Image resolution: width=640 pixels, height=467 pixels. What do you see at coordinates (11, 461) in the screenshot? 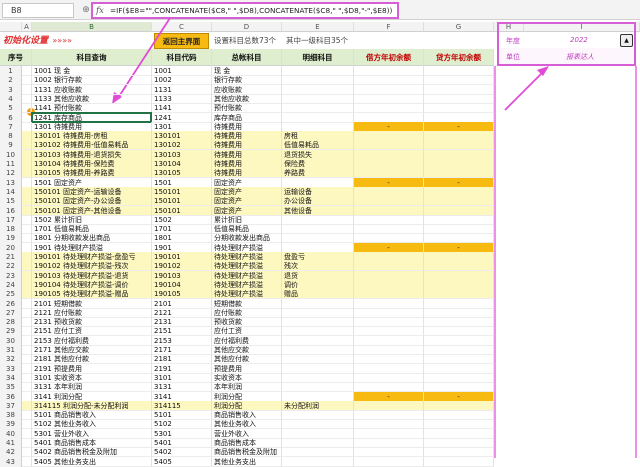
I see `row-header: 43` at bounding box center [11, 461].